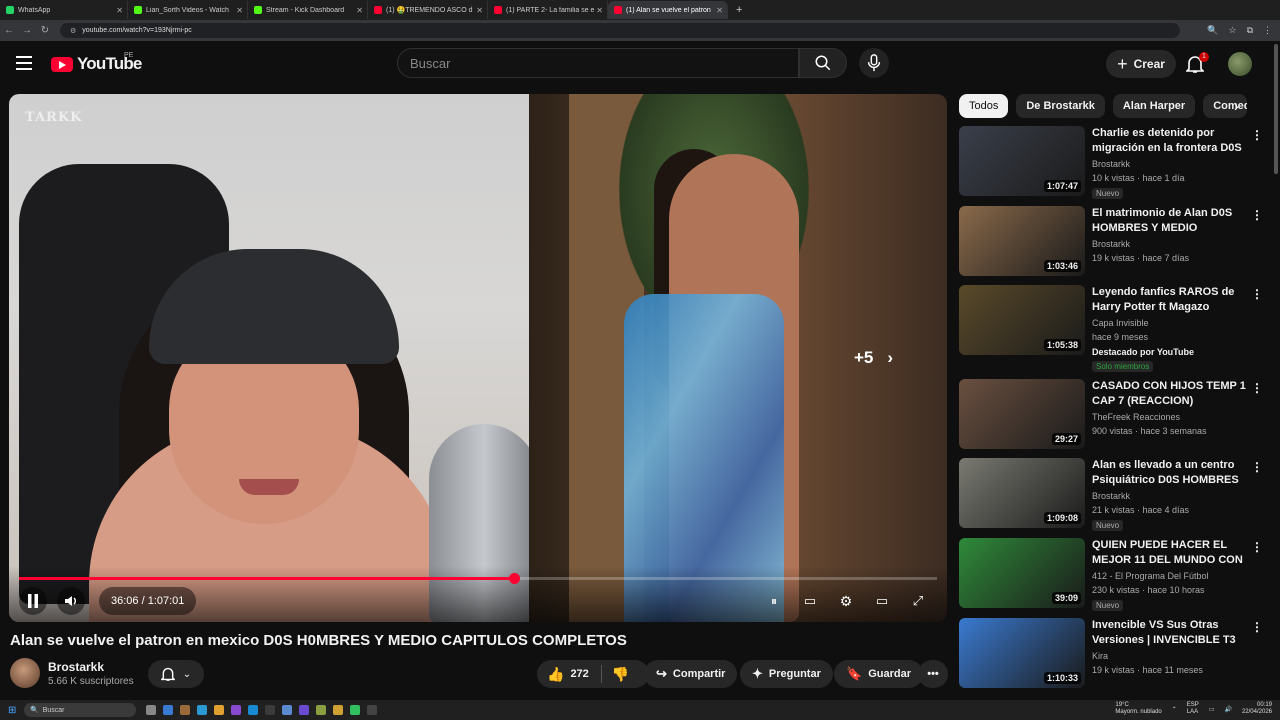 Image resolution: width=1280 pixels, height=720 pixels. Describe the element at coordinates (1022, 493) in the screenshot. I see `video-thumbnail: 1:09:08` at that location.